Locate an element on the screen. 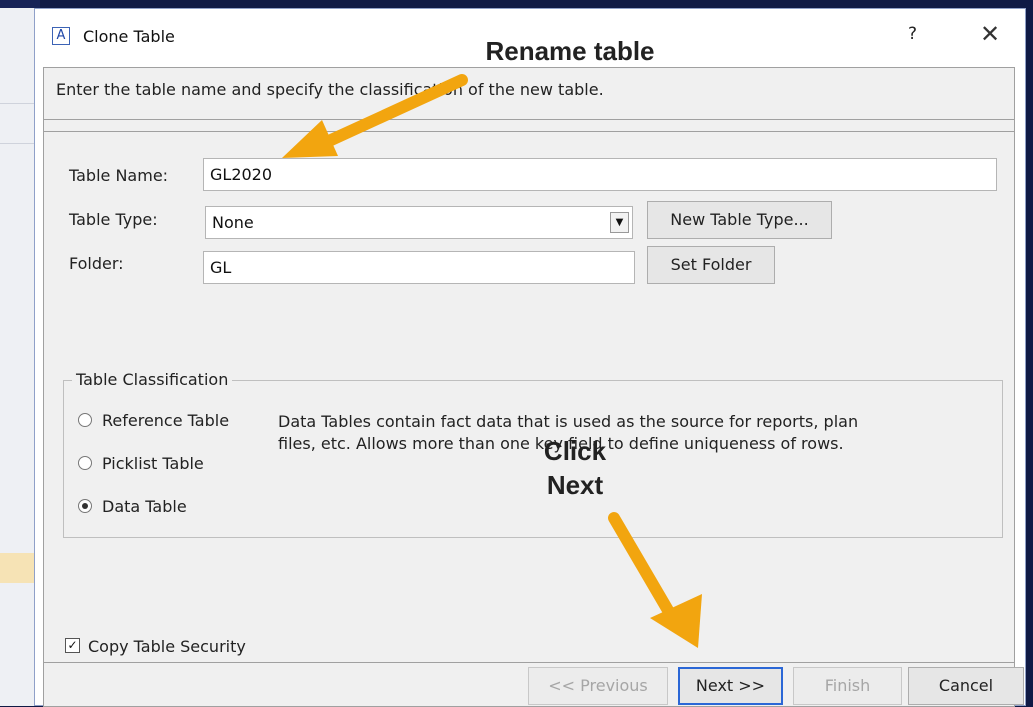 This screenshot has width=1033, height=707. rename-arrow-head is located at coordinates (310, 139).